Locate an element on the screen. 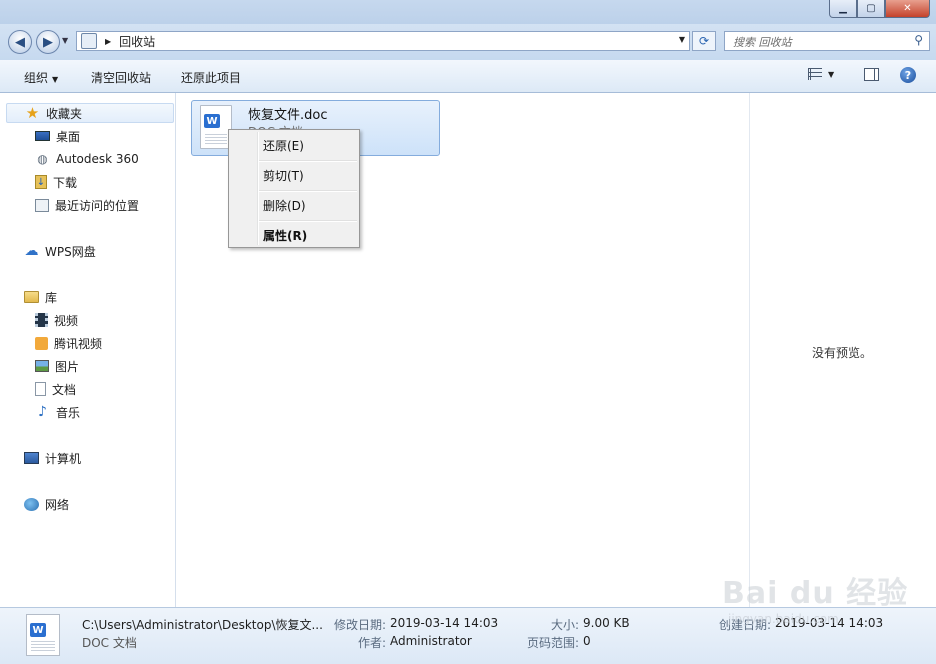 The image size is (936, 664). nav-libraries: 库 is located at coordinates (40, 297).